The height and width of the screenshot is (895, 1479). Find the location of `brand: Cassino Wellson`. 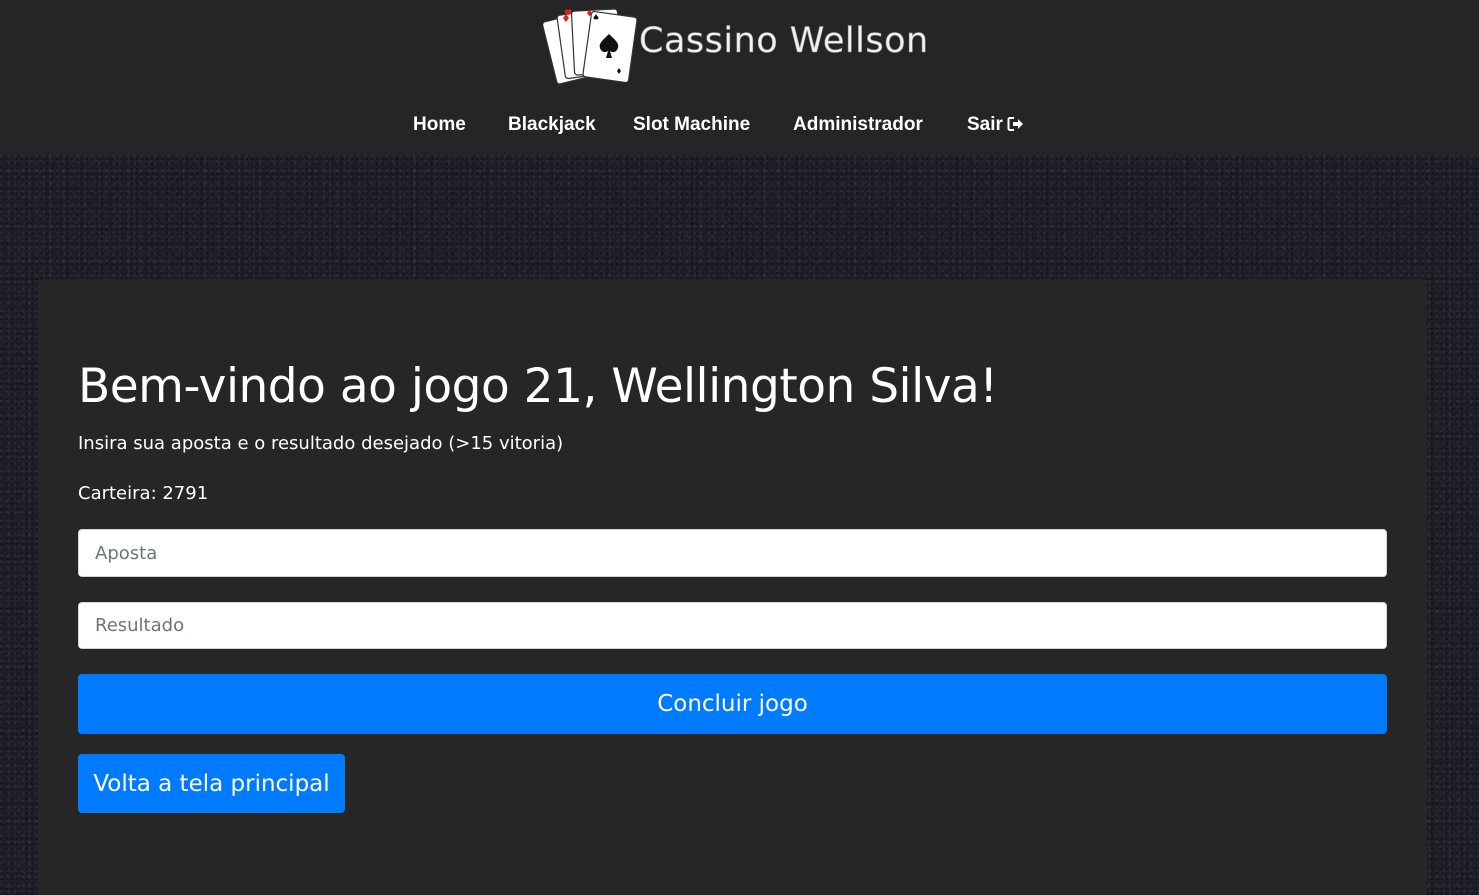

brand: Cassino Wellson is located at coordinates (738, 46).